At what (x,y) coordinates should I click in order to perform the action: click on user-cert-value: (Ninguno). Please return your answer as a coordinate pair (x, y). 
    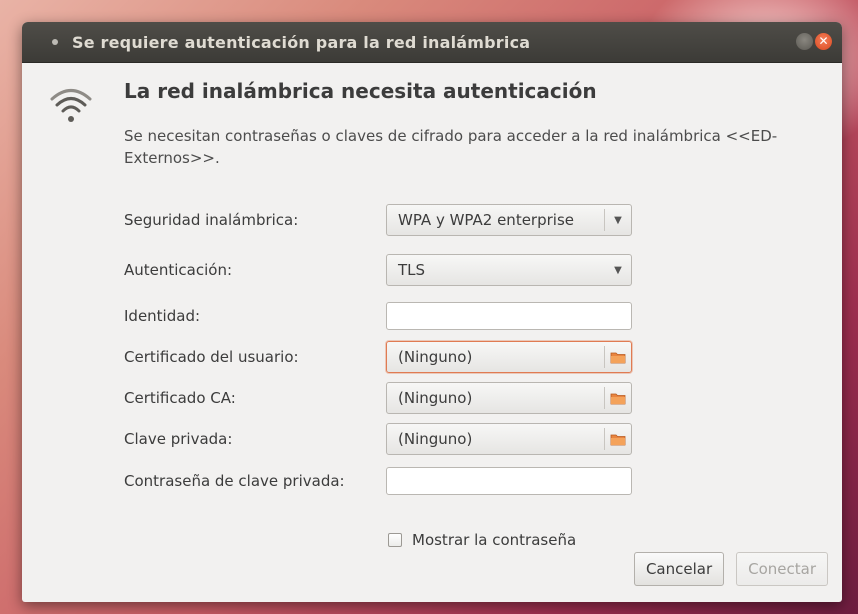
    Looking at the image, I should click on (435, 357).